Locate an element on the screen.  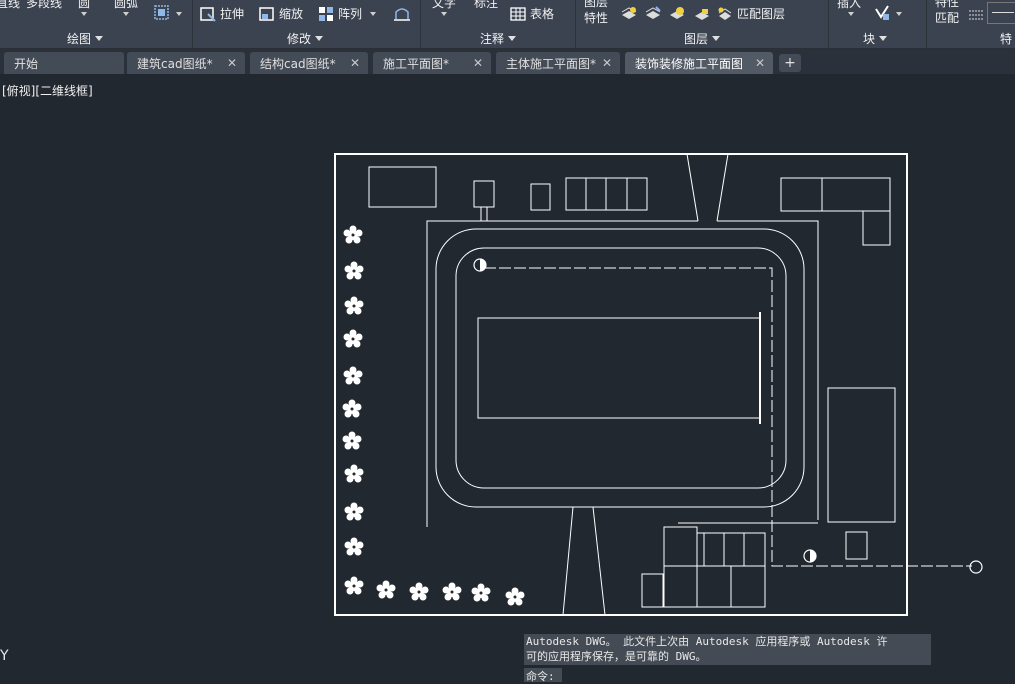
tab-construction-plan: 施工平面图* ✕ is located at coordinates (432, 63).